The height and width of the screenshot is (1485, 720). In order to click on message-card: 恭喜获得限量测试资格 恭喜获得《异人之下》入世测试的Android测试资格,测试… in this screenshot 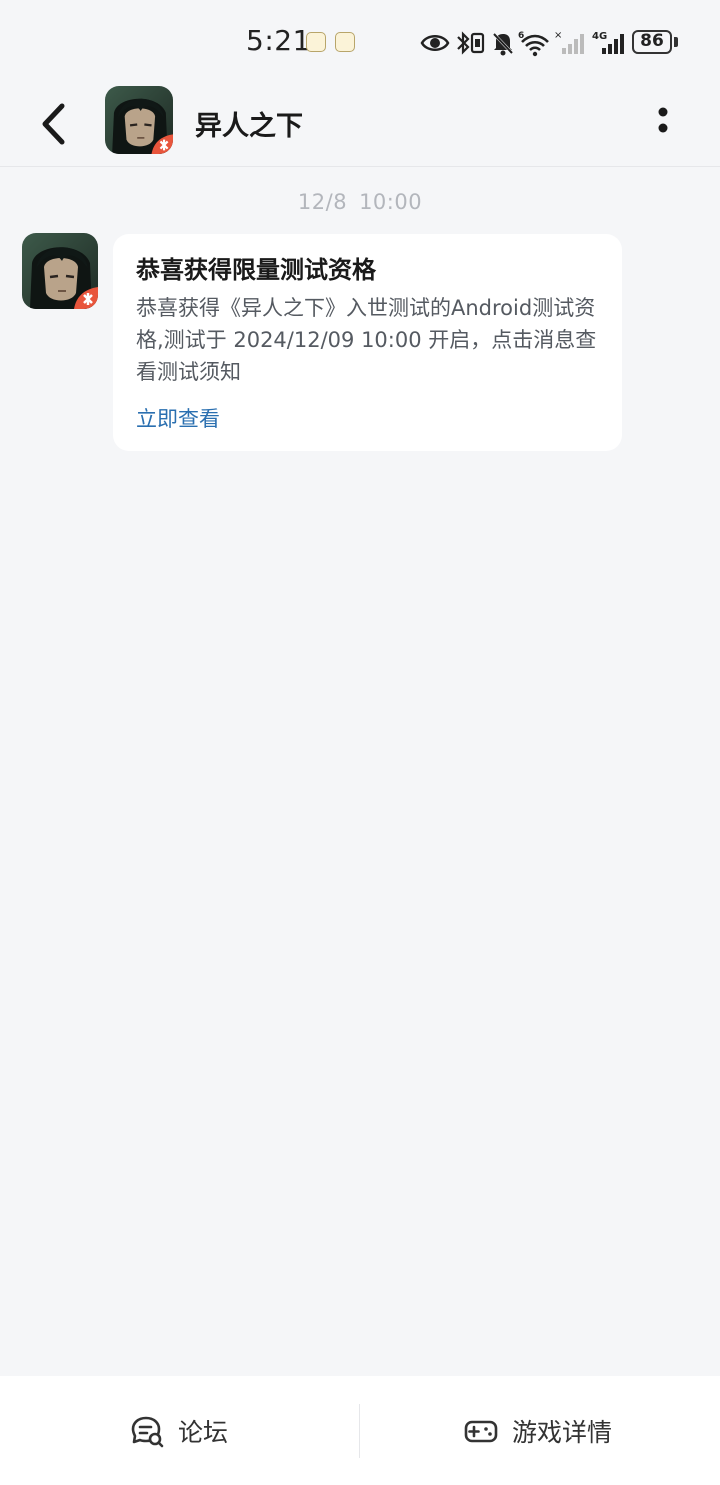, I will do `click(367, 342)`.